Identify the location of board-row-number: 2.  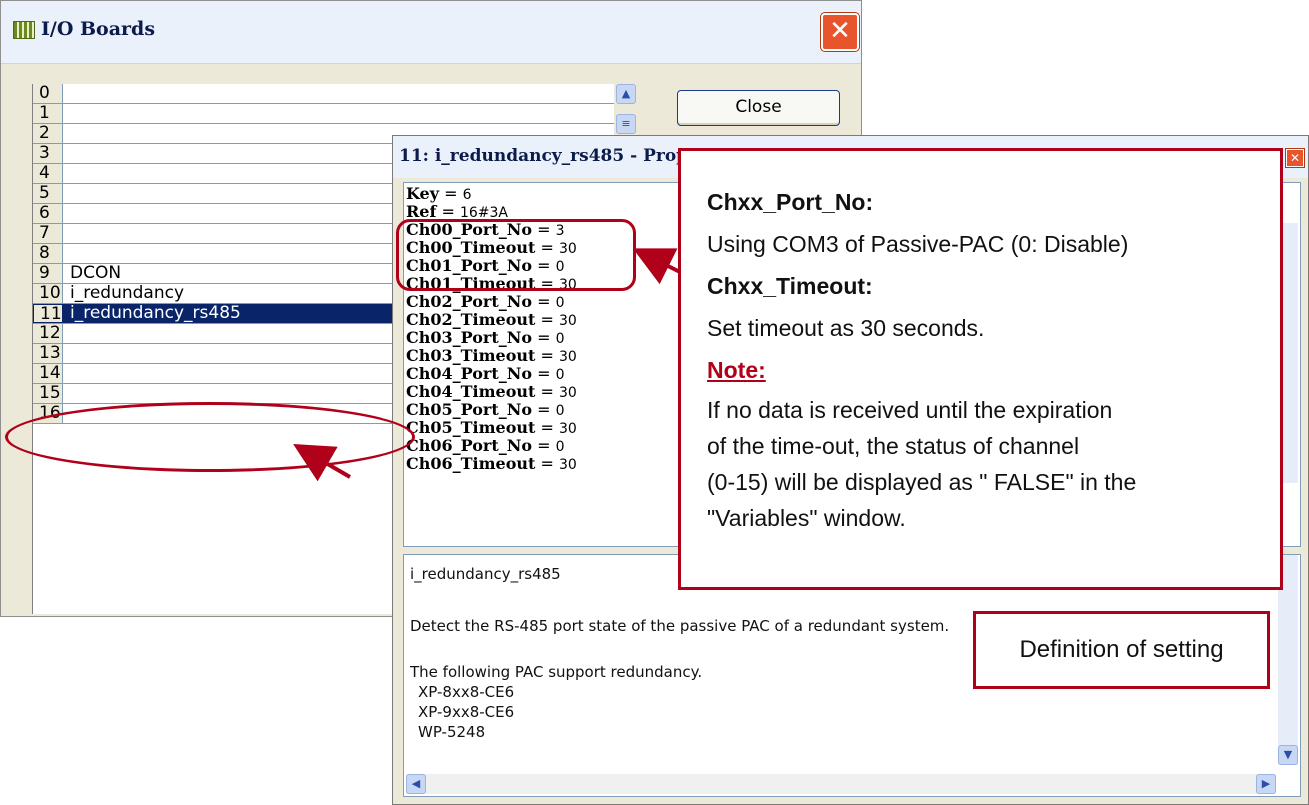
(48, 133).